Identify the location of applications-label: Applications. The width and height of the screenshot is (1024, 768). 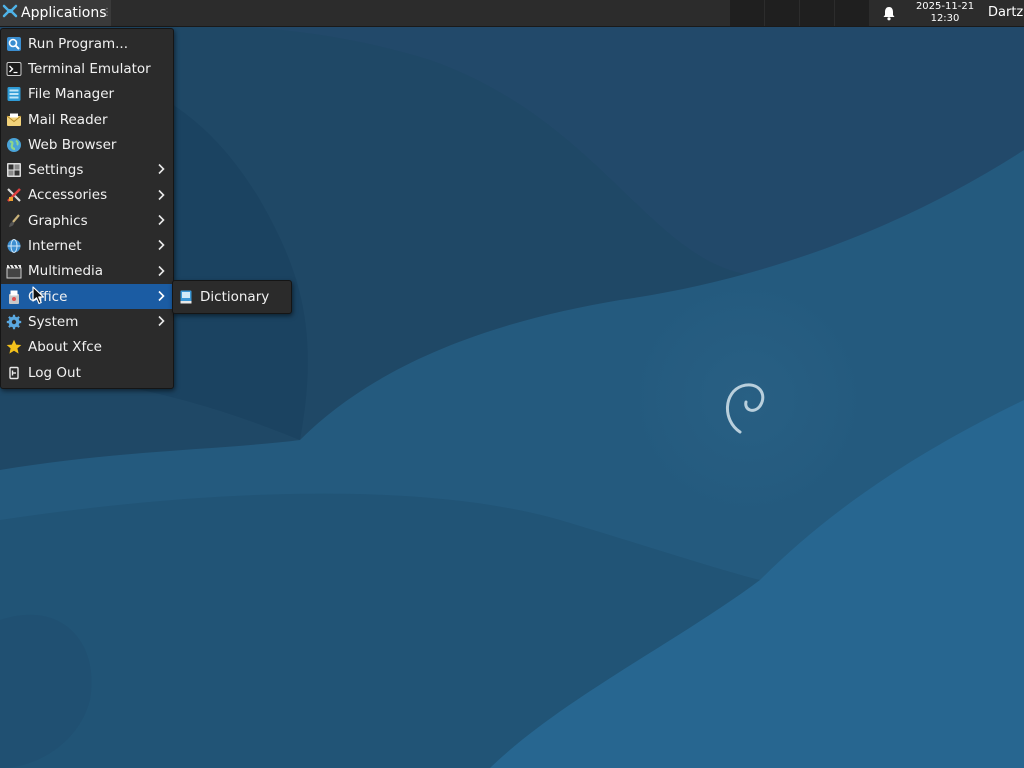
(64, 13).